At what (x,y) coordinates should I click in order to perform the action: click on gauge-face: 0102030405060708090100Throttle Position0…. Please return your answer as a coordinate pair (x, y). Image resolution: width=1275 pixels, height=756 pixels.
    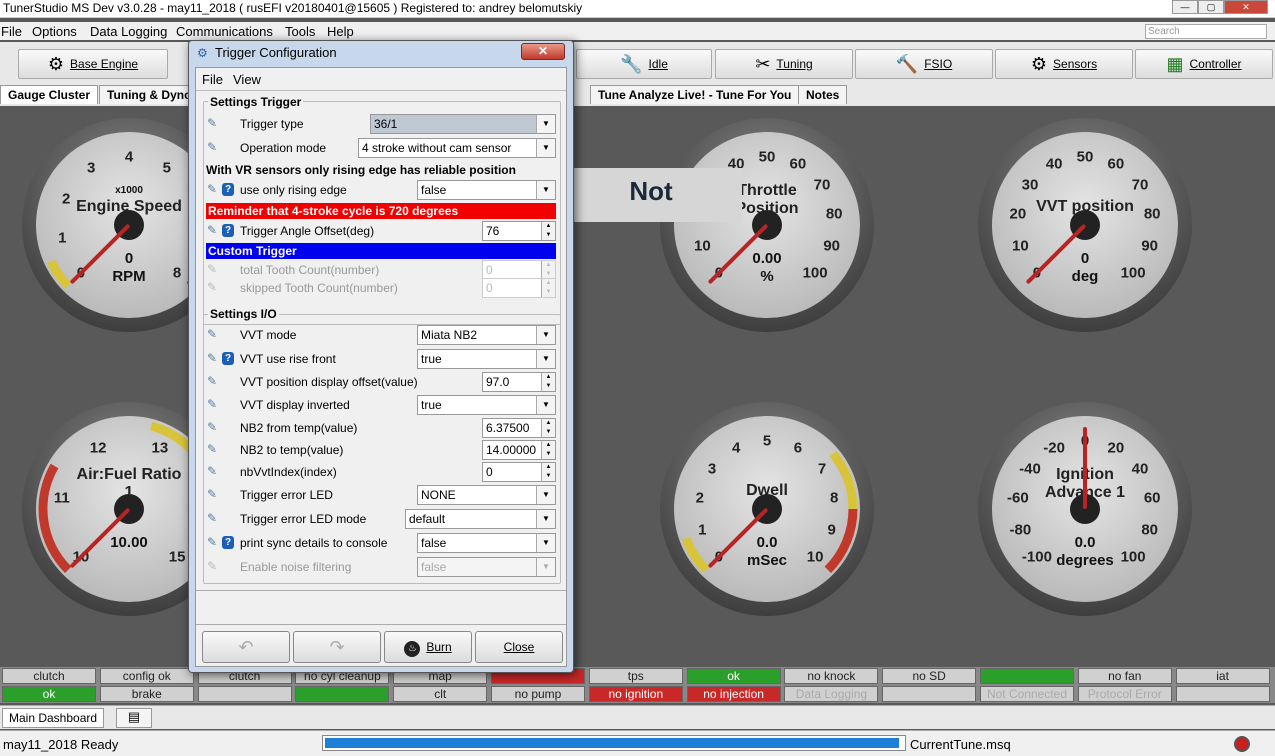
    Looking at the image, I should click on (767, 225).